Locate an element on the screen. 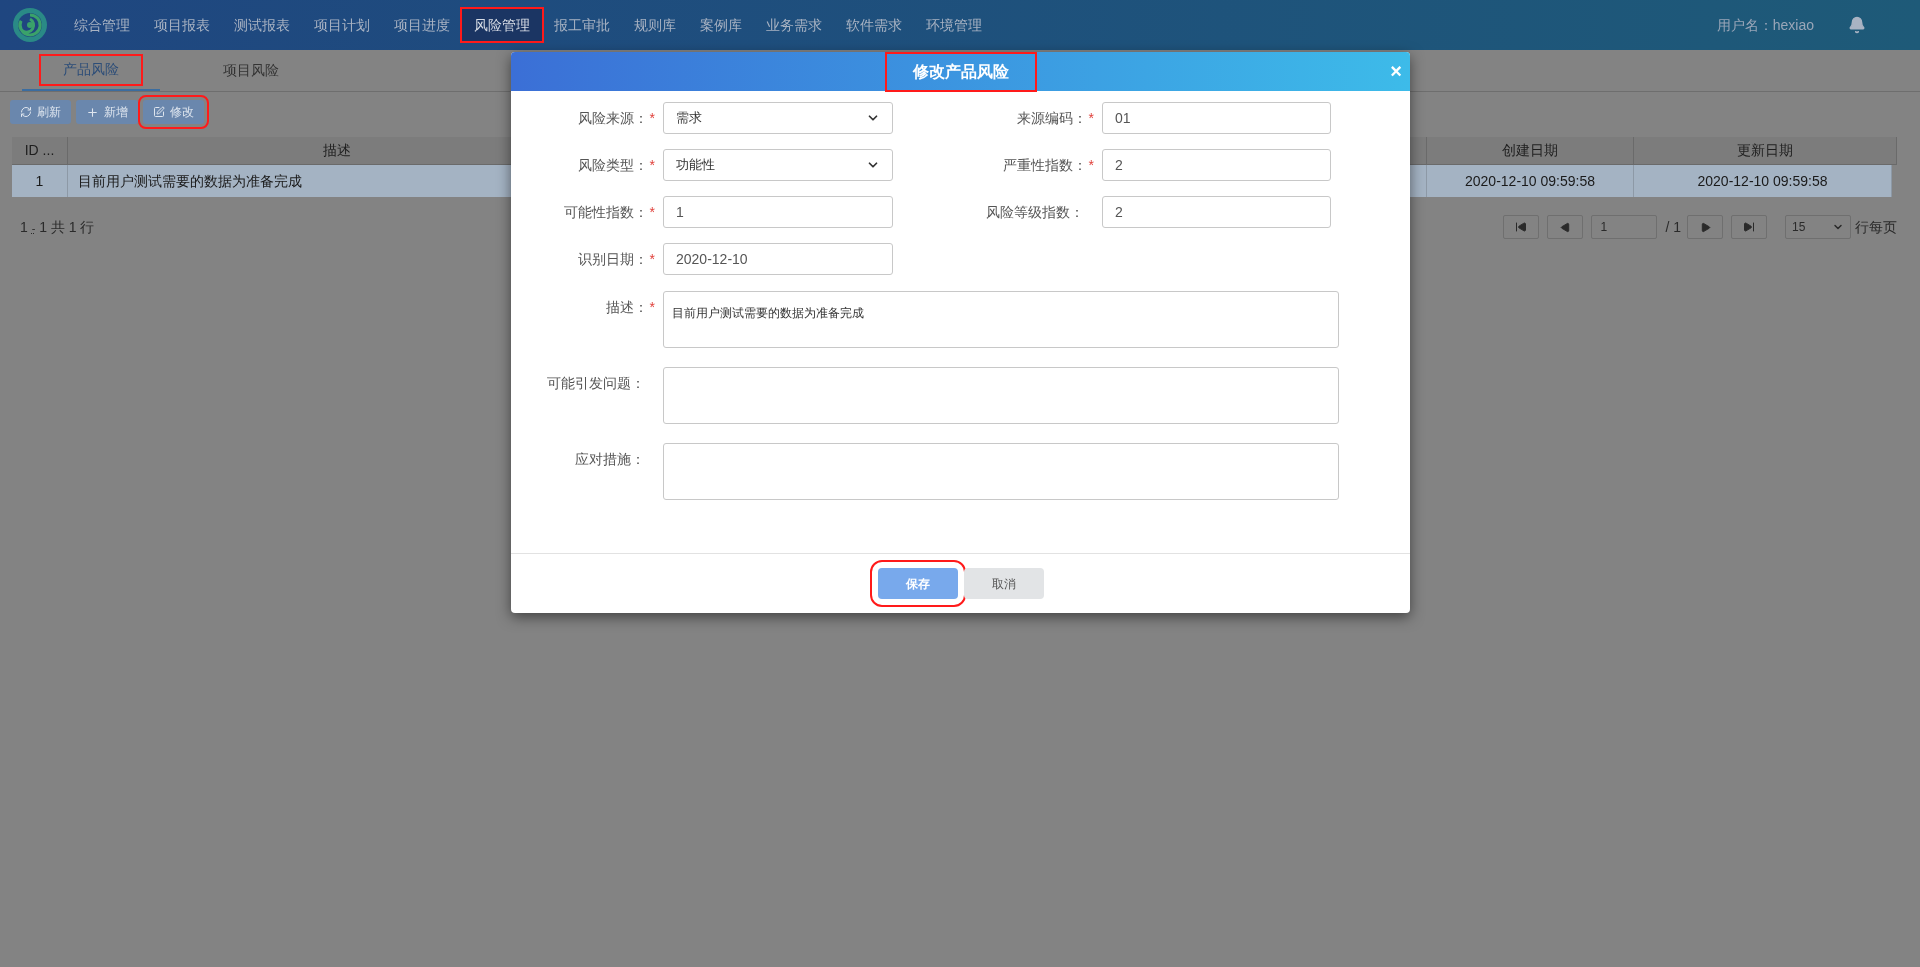 Image resolution: width=1920 pixels, height=967 pixels. field-label: 严重性指数： is located at coordinates (1044, 165).